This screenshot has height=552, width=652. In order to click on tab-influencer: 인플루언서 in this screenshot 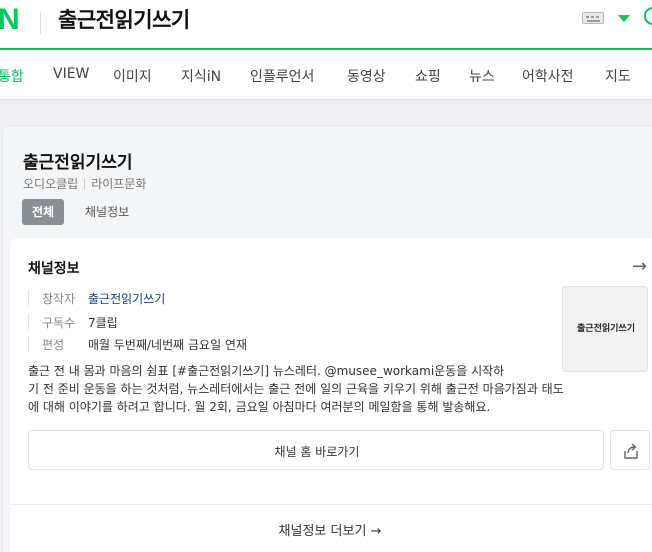, I will do `click(282, 76)`.